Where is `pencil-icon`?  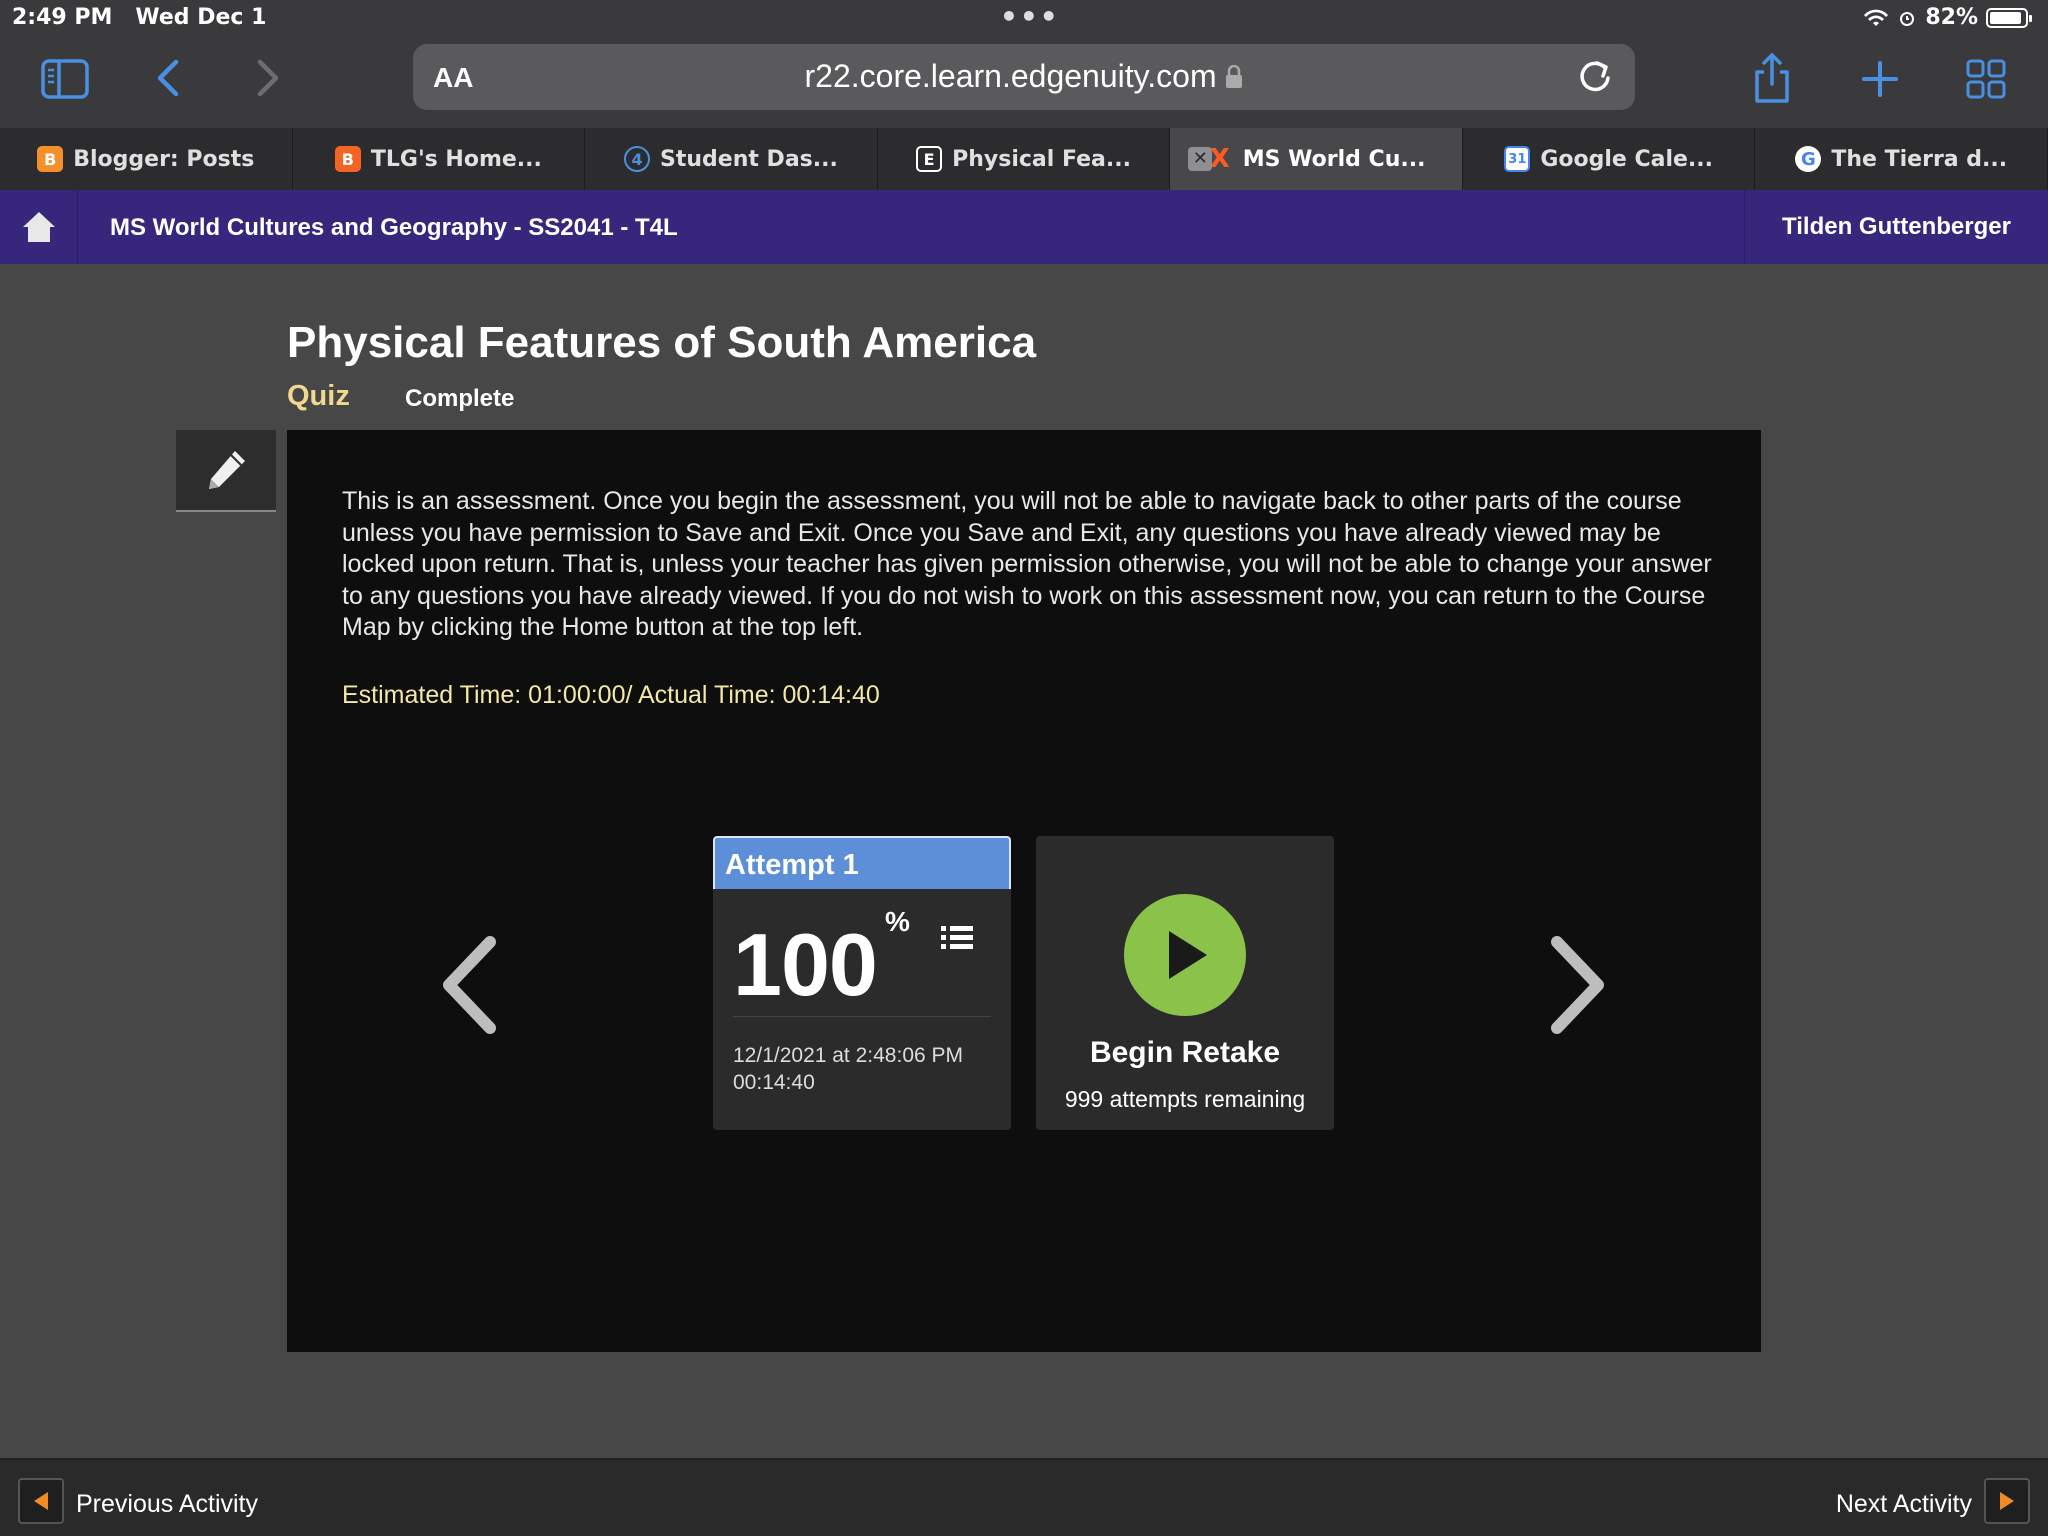
pencil-icon is located at coordinates (227, 470).